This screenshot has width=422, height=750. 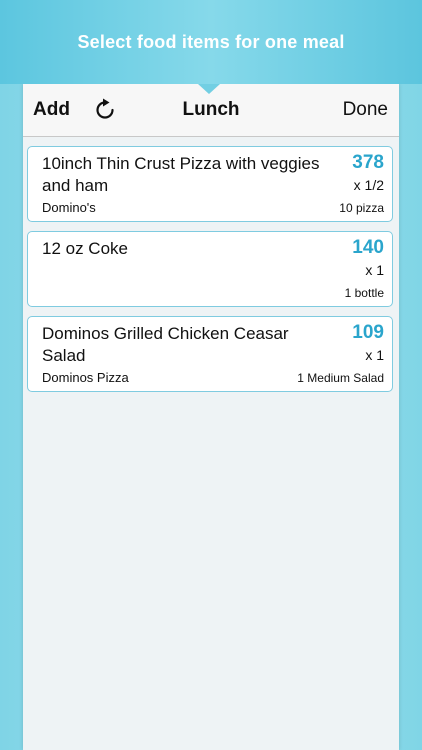 I want to click on food-item-brand: Dominos Pizza, so click(x=85, y=377).